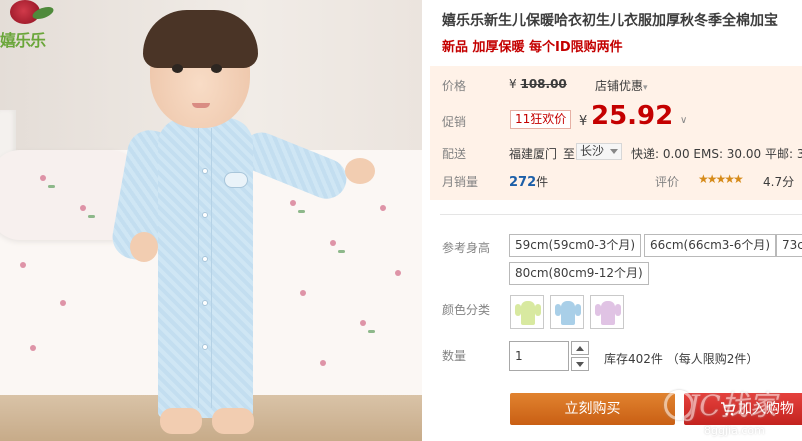 The height and width of the screenshot is (441, 802). Describe the element at coordinates (610, 21) in the screenshot. I see `product-title: 嬉乐乐新生儿保暖哈衣初生儿衣服加厚秋冬季全棉加宝` at that location.